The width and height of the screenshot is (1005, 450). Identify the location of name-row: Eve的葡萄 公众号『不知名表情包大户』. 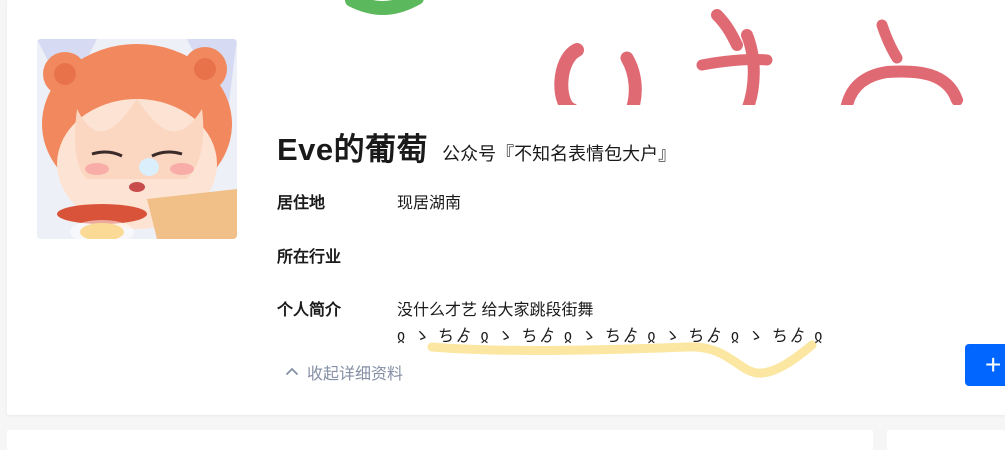
(476, 146).